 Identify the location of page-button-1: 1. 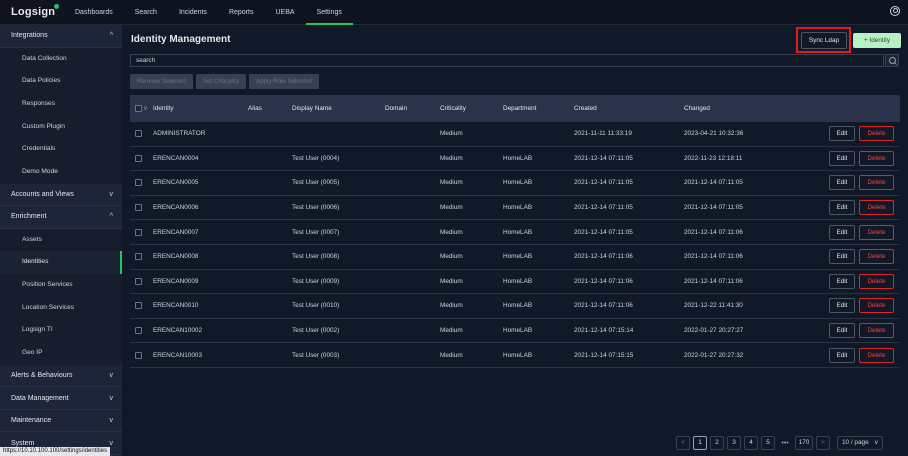
(700, 443).